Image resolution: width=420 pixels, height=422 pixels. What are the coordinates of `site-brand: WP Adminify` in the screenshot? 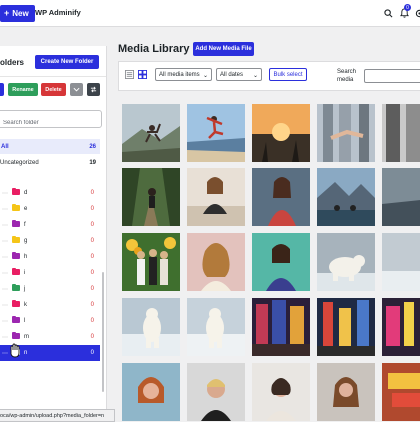 It's located at (58, 12).